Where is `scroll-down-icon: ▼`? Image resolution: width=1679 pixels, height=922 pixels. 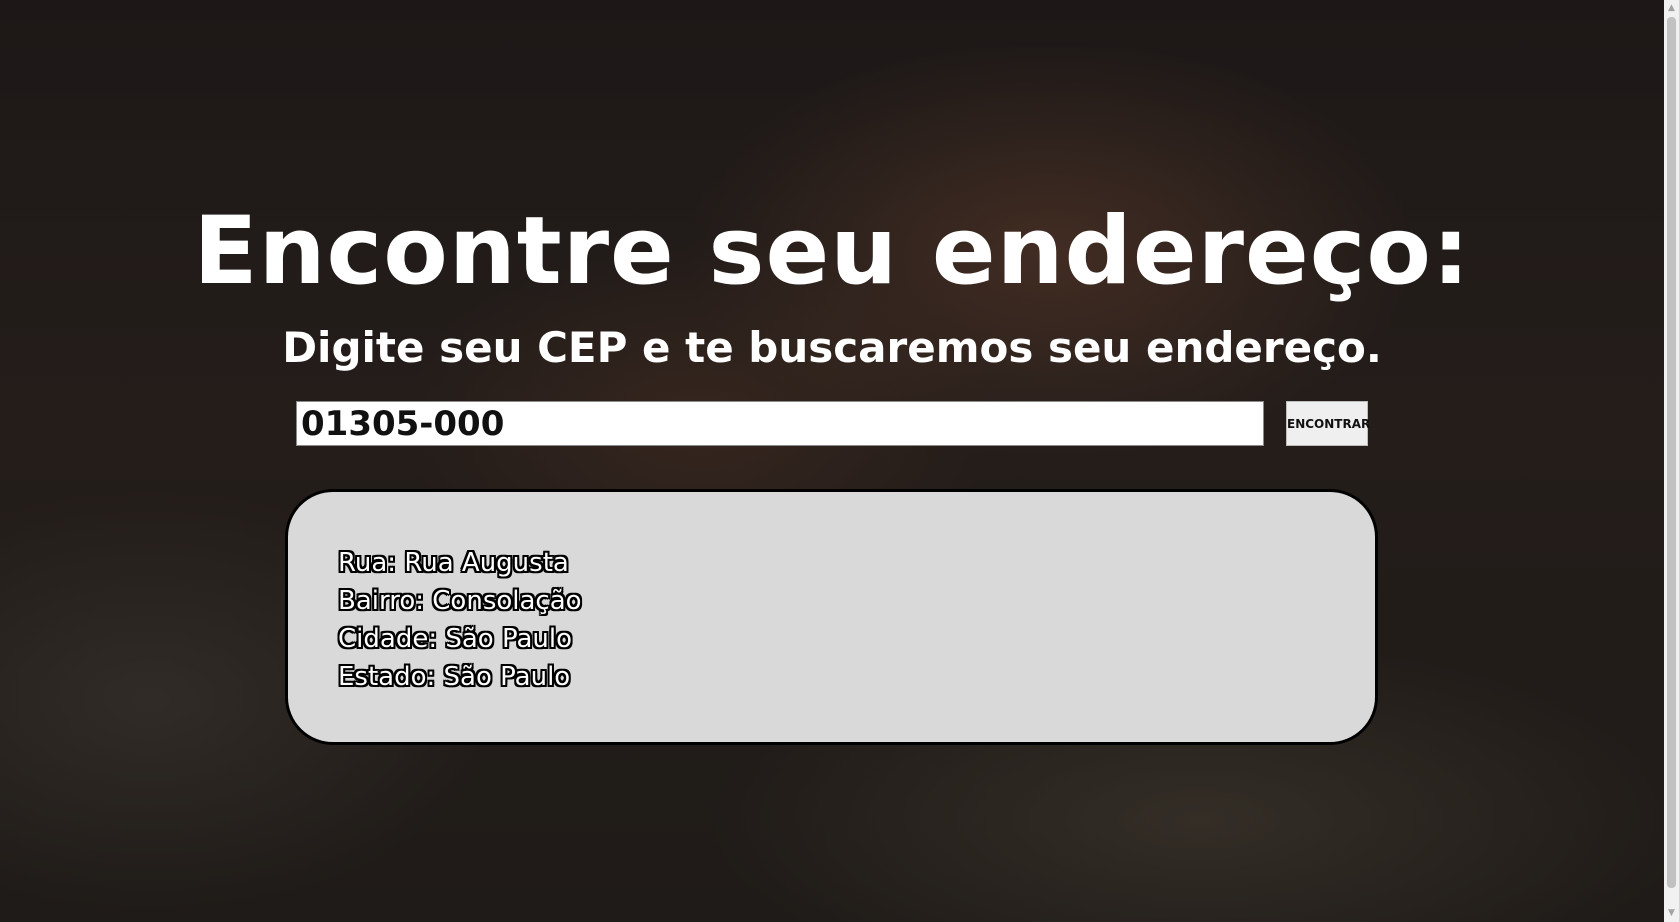
scroll-down-icon: ▼ is located at coordinates (1671, 913).